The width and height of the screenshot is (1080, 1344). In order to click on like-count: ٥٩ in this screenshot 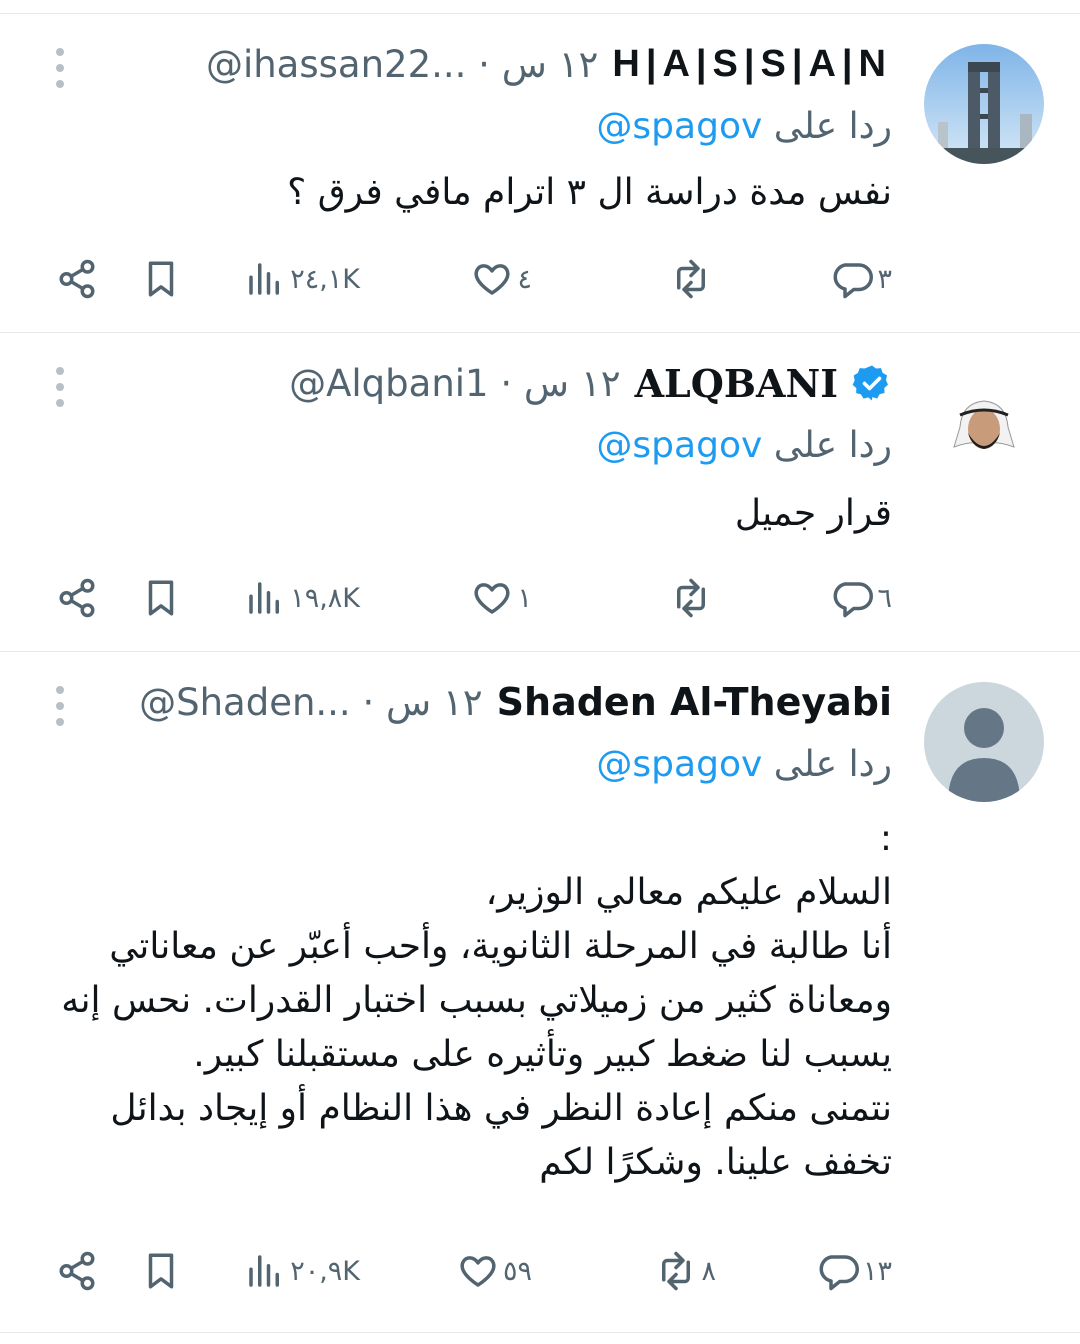, I will do `click(517, 1271)`.